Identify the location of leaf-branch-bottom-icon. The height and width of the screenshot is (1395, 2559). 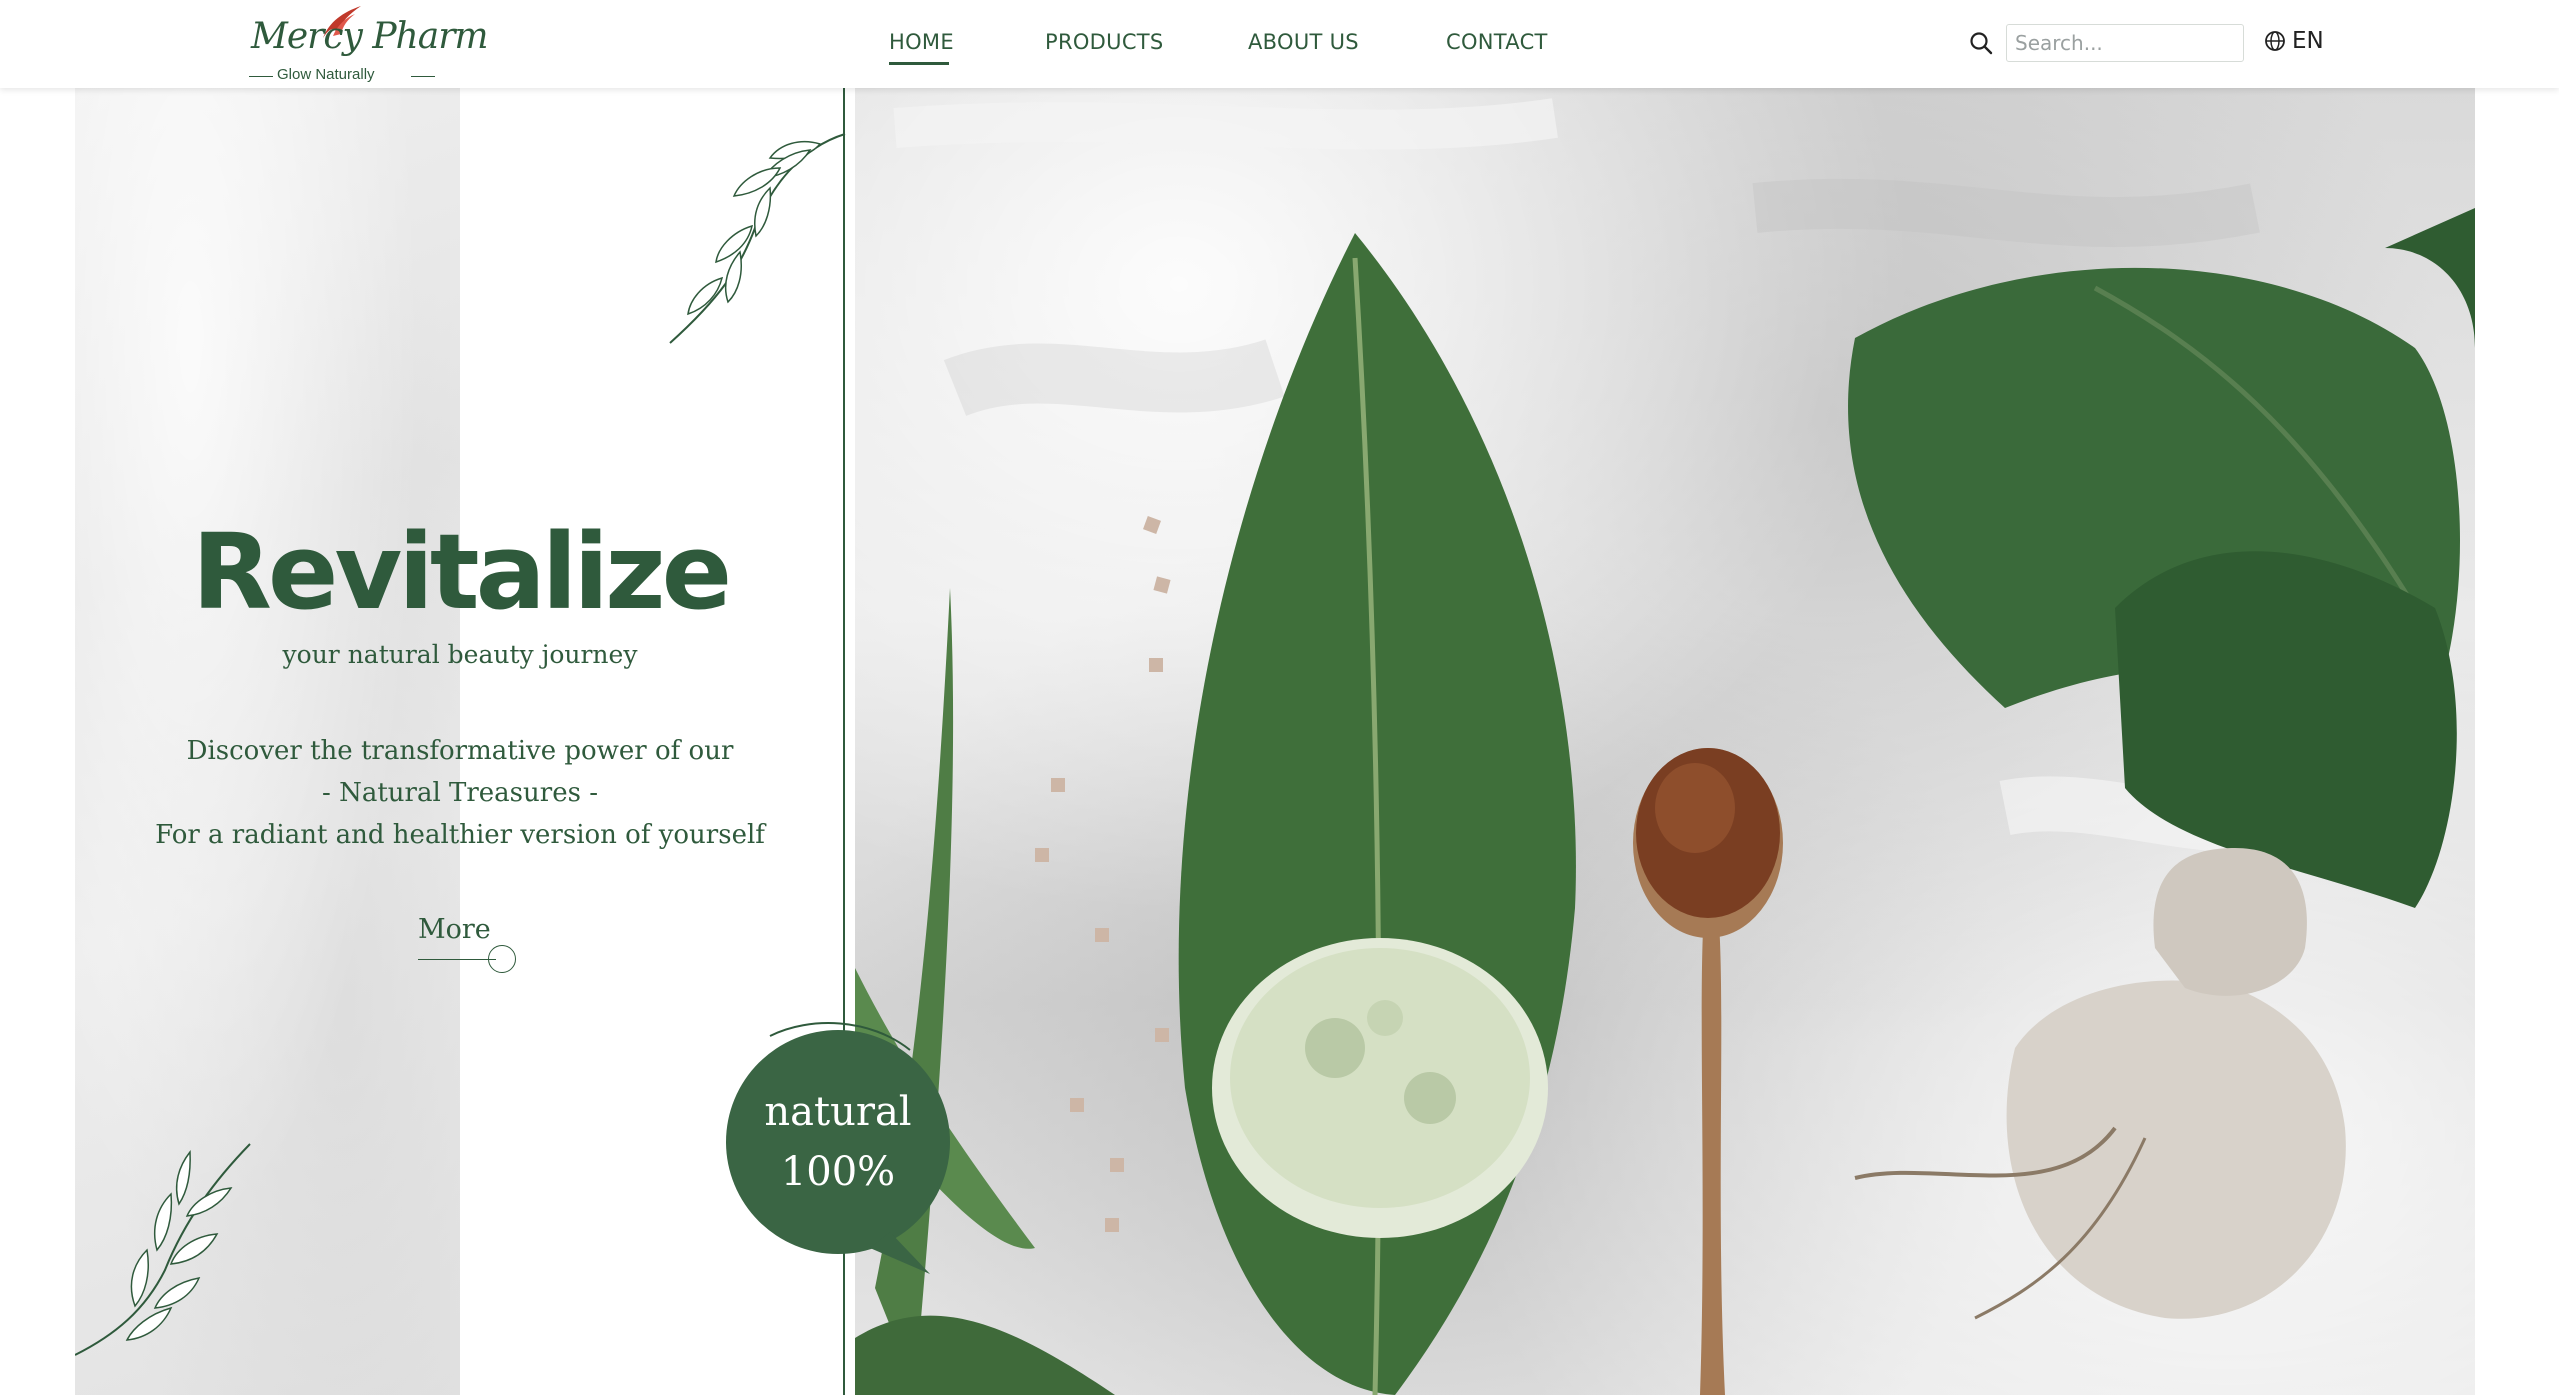
(163, 1249).